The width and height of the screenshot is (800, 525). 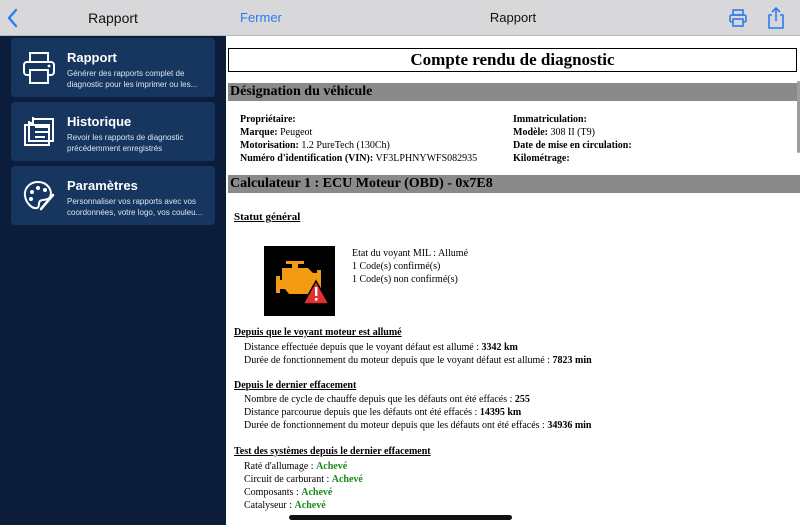 What do you see at coordinates (102, 185) in the screenshot?
I see `sidebar-item-label: Paramètres` at bounding box center [102, 185].